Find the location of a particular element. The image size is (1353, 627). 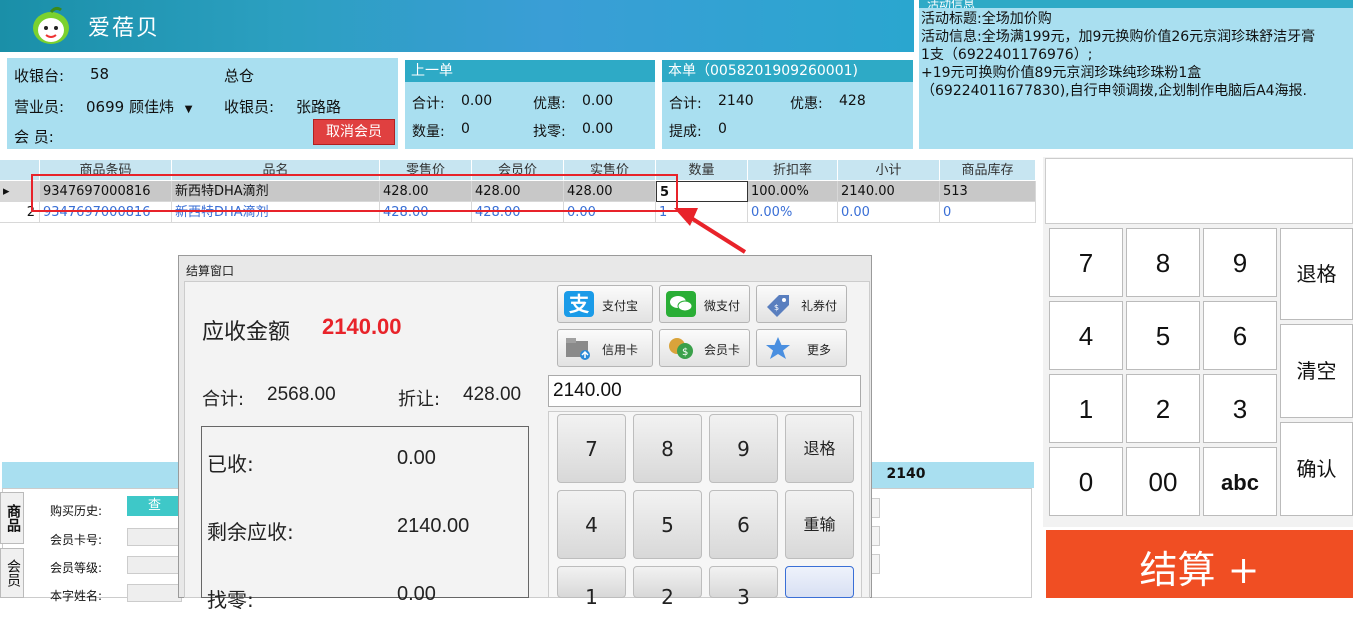

this-discount-value: 428 is located at coordinates (852, 101).